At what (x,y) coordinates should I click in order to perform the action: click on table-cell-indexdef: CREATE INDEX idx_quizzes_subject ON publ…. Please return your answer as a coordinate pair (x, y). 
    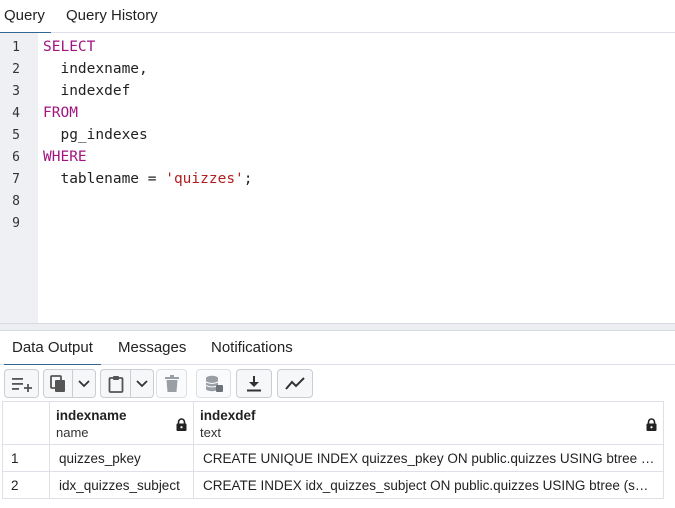
    Looking at the image, I should click on (429, 485).